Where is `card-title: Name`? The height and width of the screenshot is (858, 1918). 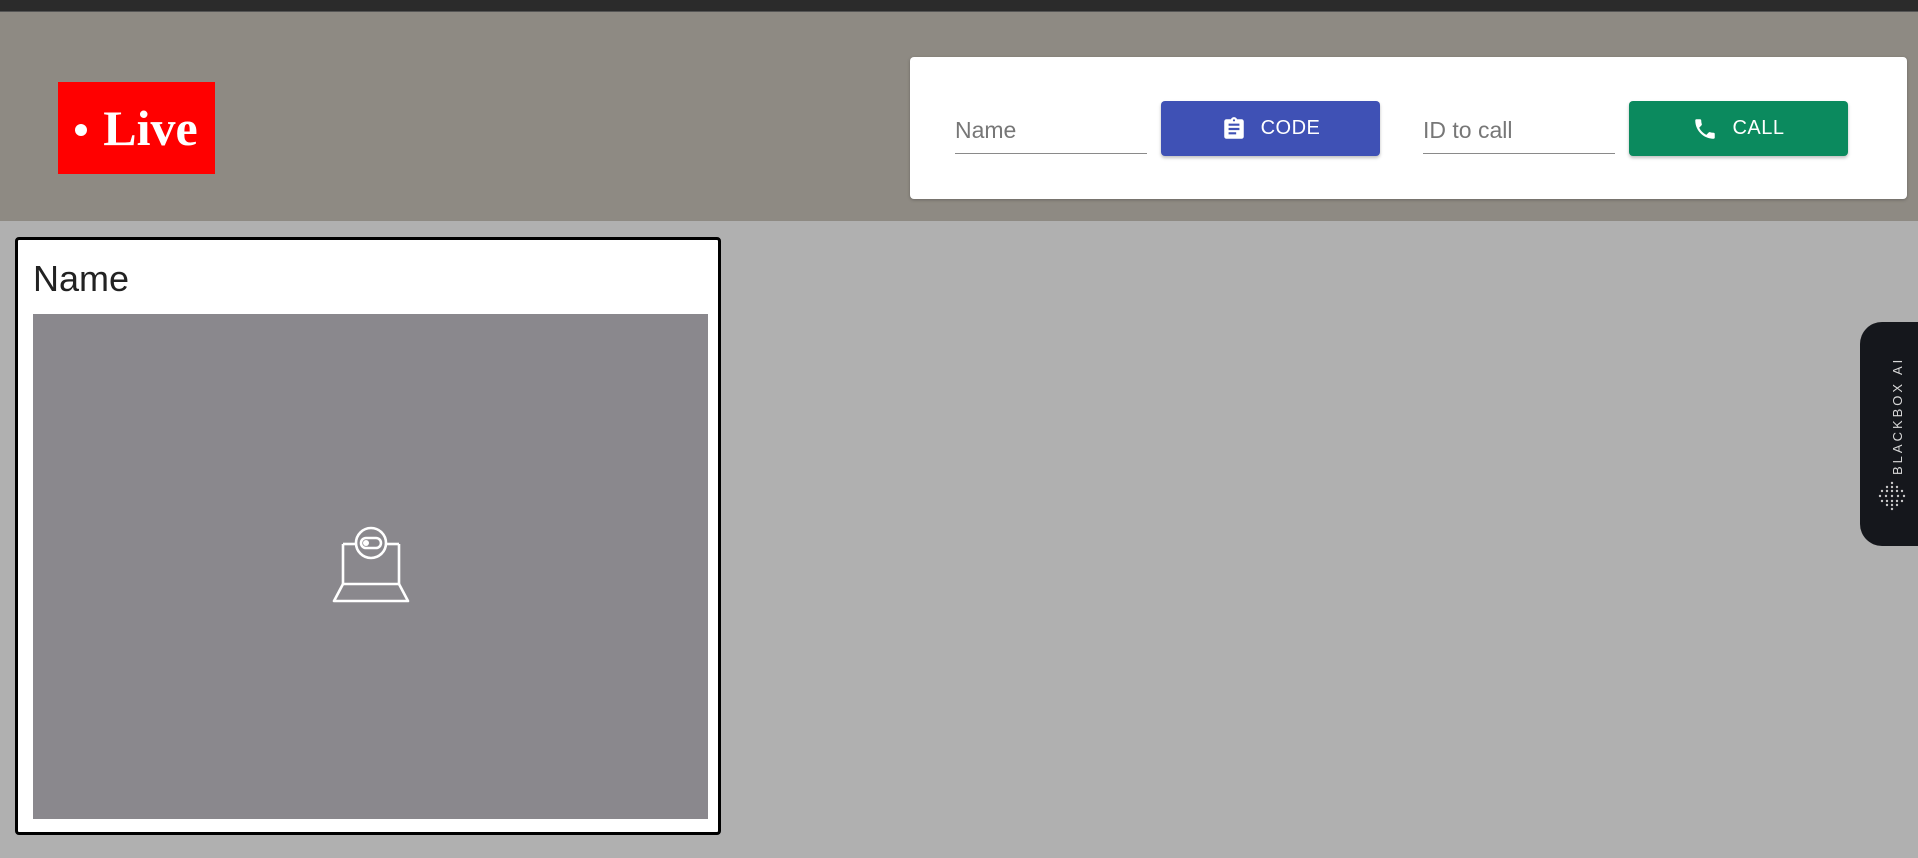 card-title: Name is located at coordinates (81, 278).